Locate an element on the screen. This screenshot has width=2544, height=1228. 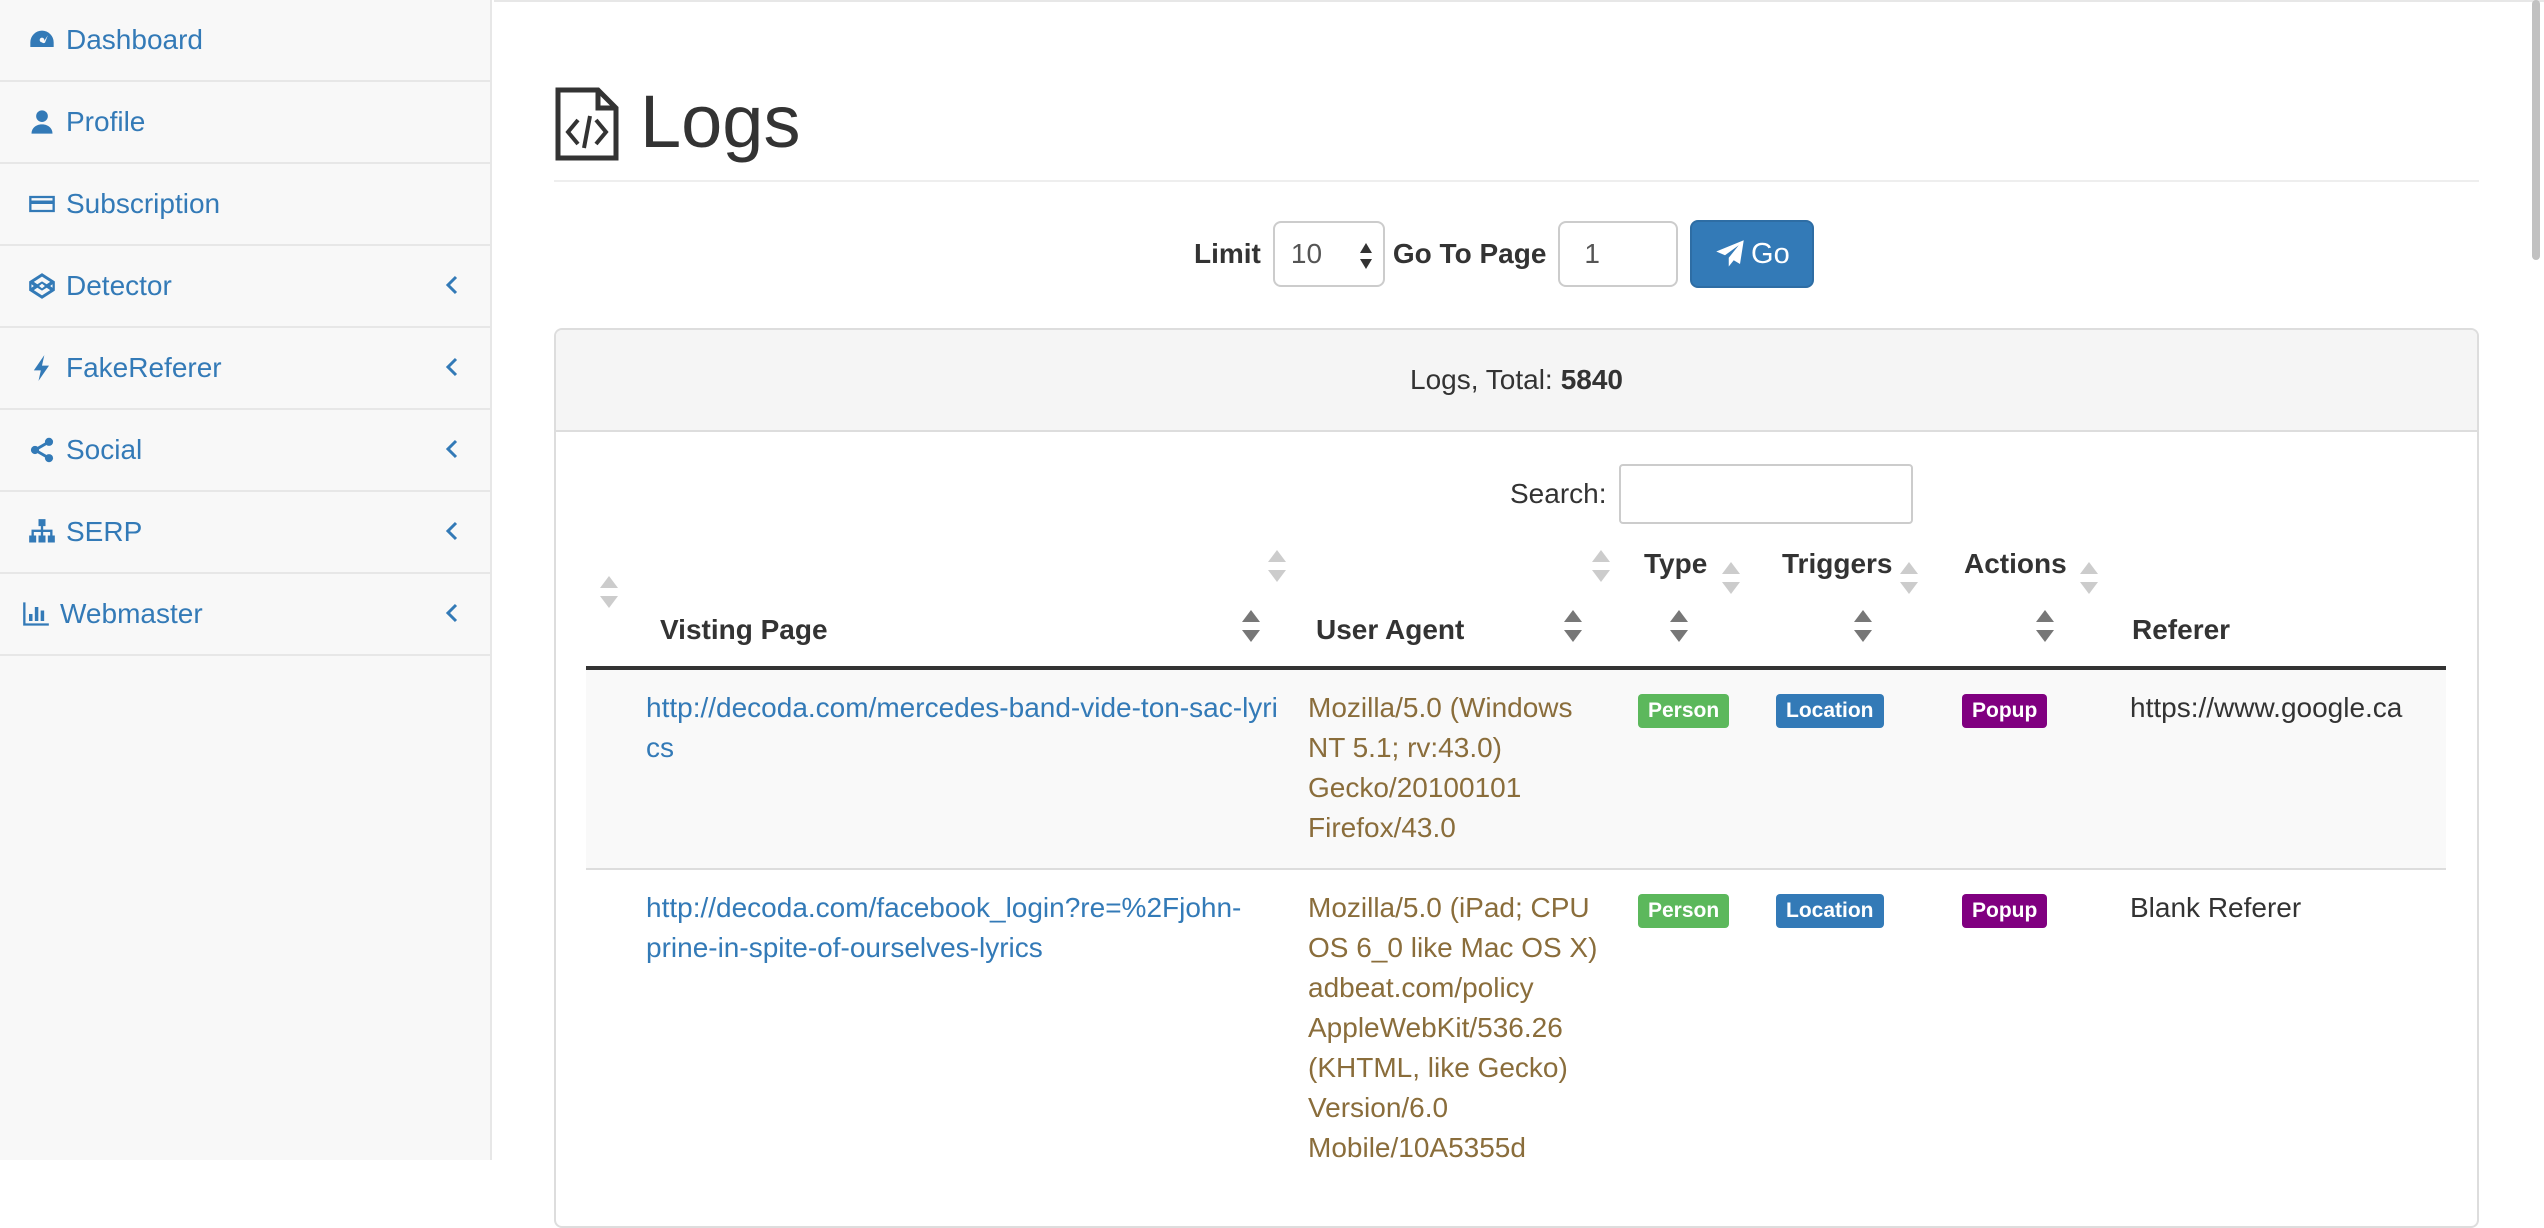
page-title: Logs is located at coordinates (720, 121).